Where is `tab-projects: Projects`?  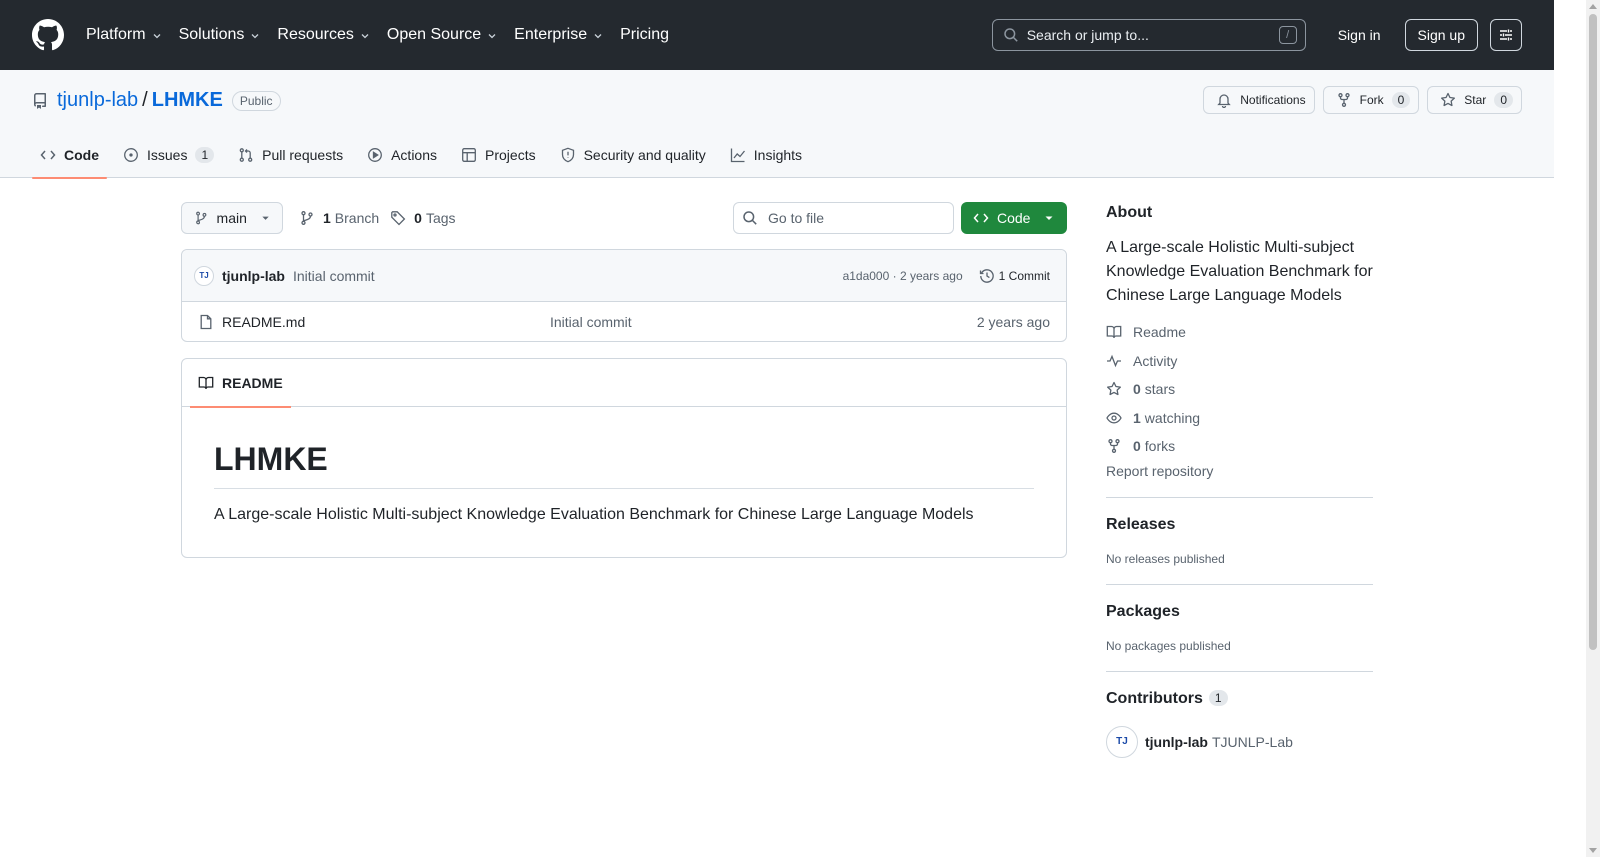 tab-projects: Projects is located at coordinates (498, 155).